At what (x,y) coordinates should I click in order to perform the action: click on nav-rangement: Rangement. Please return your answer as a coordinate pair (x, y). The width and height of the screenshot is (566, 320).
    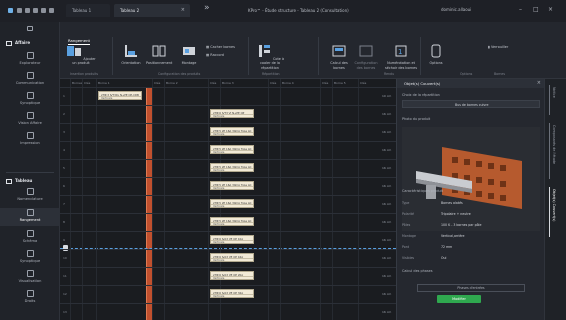
    Looking at the image, I should click on (30, 217).